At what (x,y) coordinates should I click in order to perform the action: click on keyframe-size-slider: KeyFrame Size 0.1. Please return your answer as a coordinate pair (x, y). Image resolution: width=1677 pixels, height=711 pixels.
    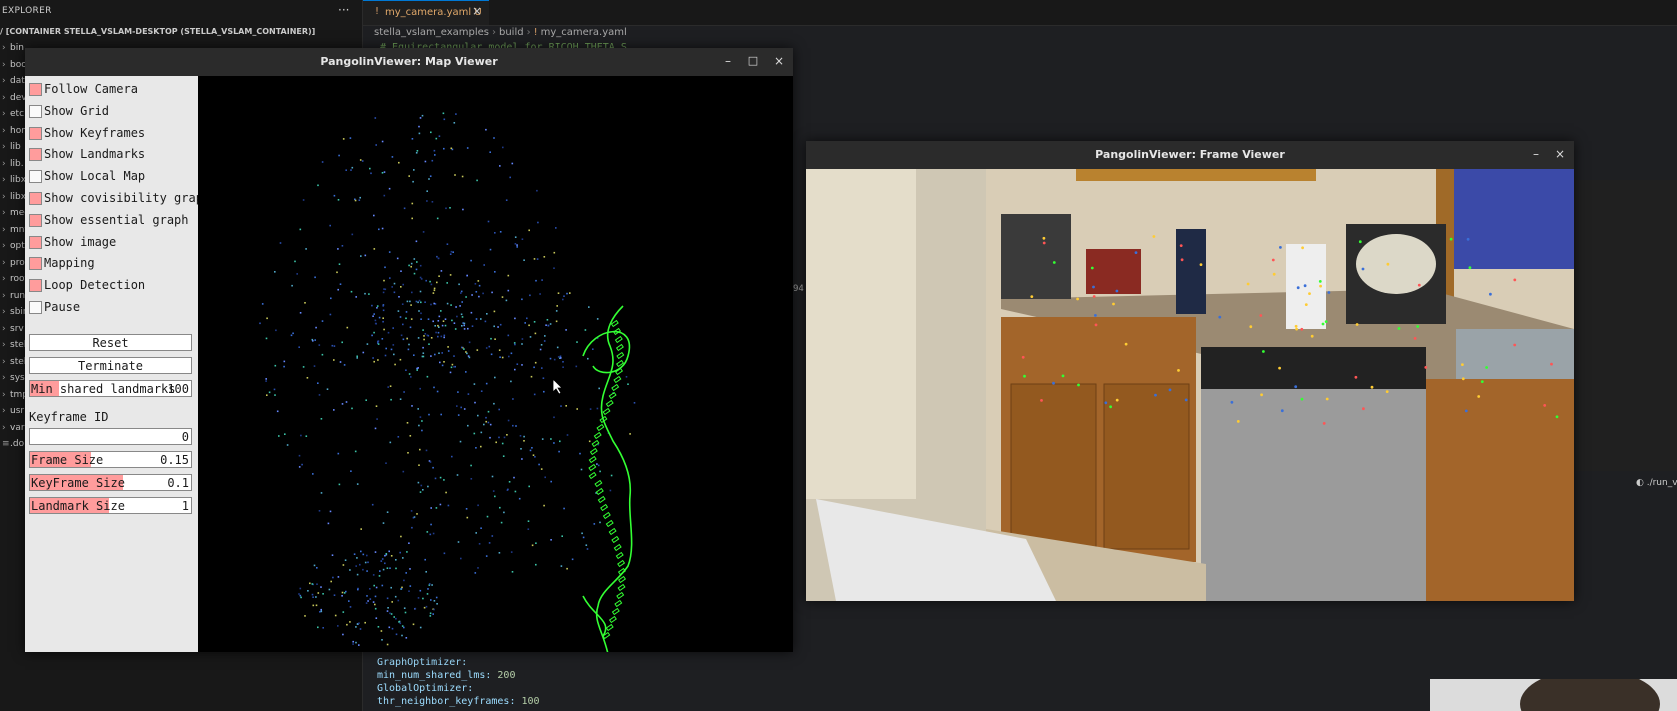
    Looking at the image, I should click on (110, 482).